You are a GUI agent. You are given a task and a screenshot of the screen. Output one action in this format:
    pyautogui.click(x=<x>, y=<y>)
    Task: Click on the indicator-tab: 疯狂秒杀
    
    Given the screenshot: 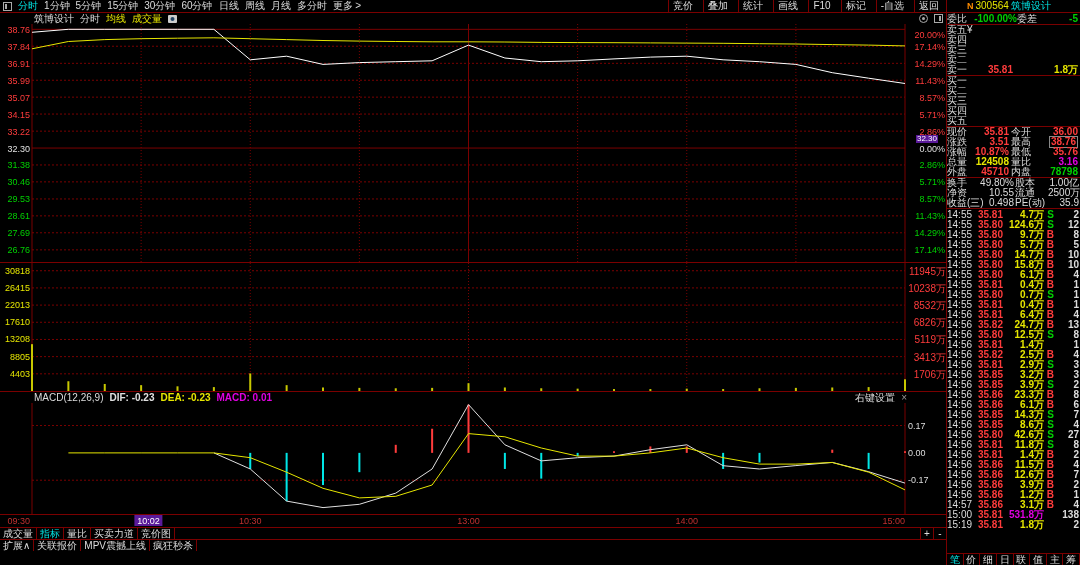 What is the action you would take?
    pyautogui.click(x=173, y=545)
    